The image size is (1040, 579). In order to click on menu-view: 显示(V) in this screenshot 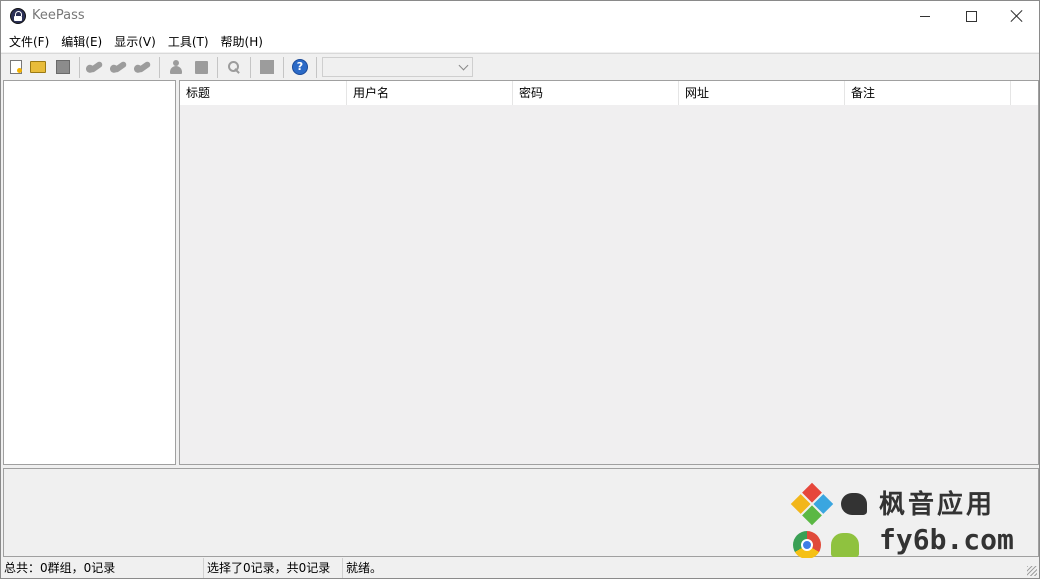, I will do `click(135, 42)`.